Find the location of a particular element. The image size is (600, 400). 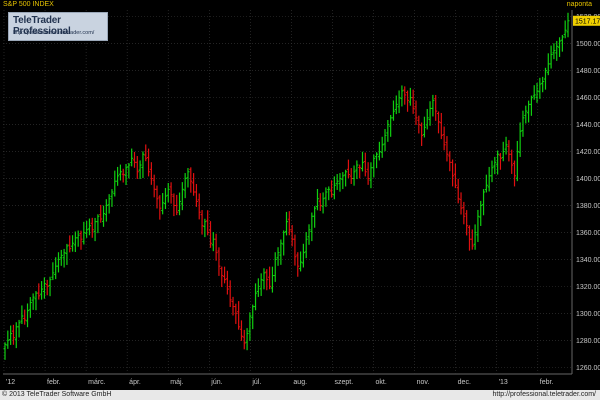

x-tick-label: dec. is located at coordinates (464, 382).